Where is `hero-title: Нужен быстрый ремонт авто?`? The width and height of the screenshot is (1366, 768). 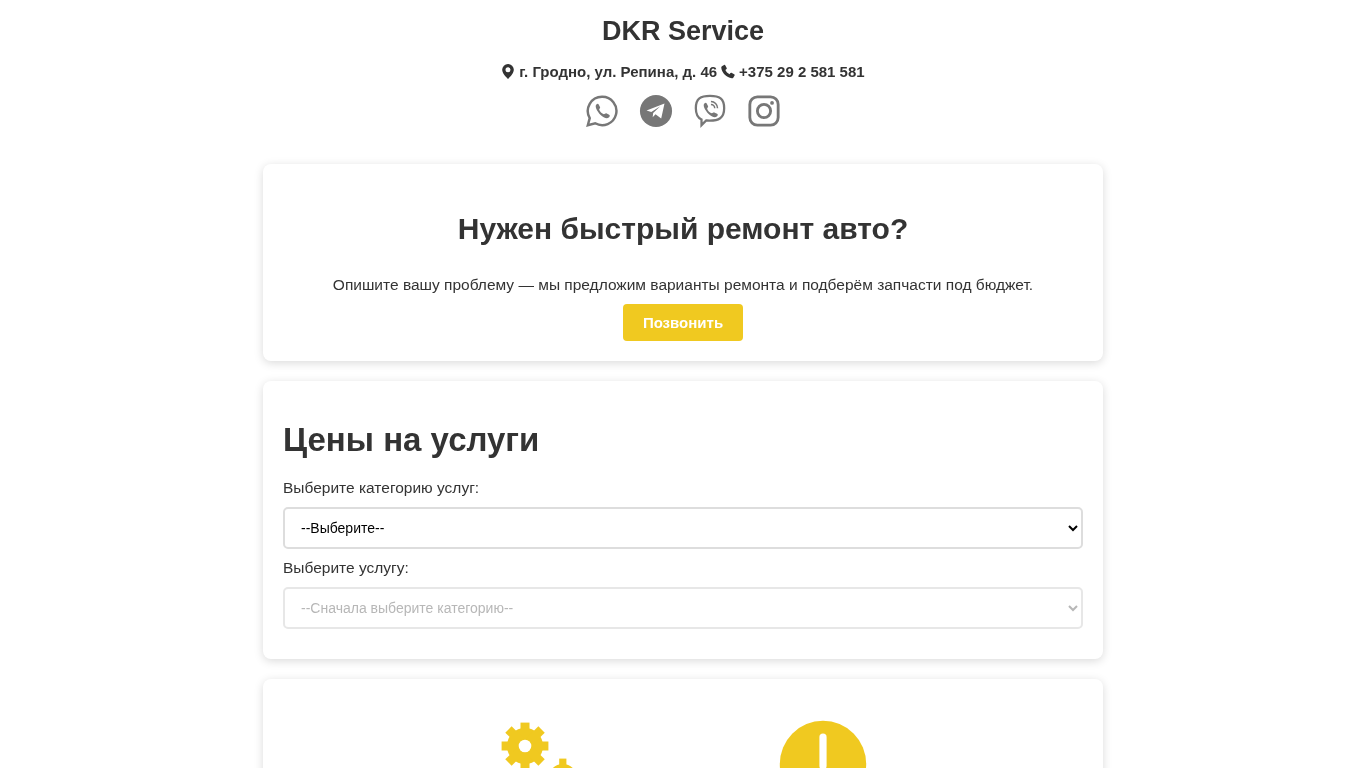 hero-title: Нужен быстрый ремонт авто? is located at coordinates (683, 229).